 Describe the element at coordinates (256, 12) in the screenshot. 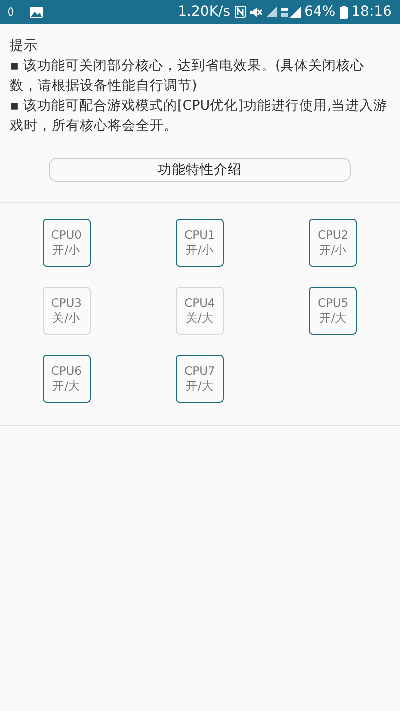

I see `mute-icon` at that location.